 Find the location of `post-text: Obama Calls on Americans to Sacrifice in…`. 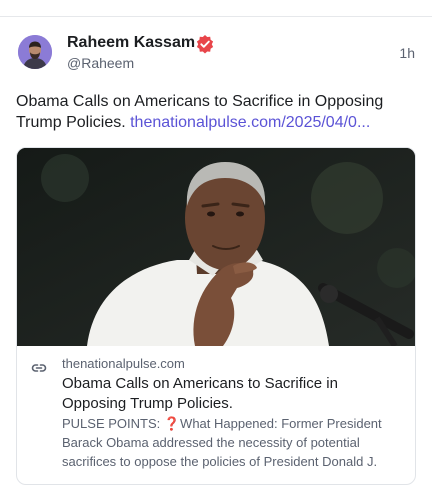

post-text: Obama Calls on Americans to Sacrifice in… is located at coordinates (216, 112).